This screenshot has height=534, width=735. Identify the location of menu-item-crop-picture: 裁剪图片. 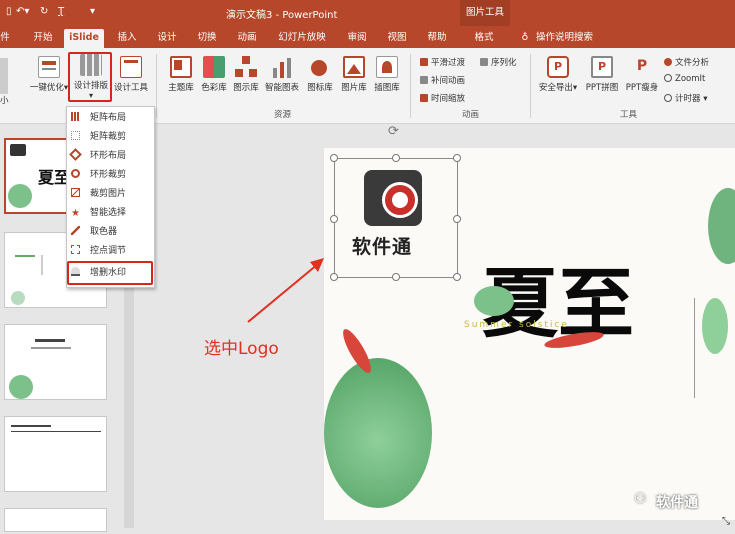
(98, 194).